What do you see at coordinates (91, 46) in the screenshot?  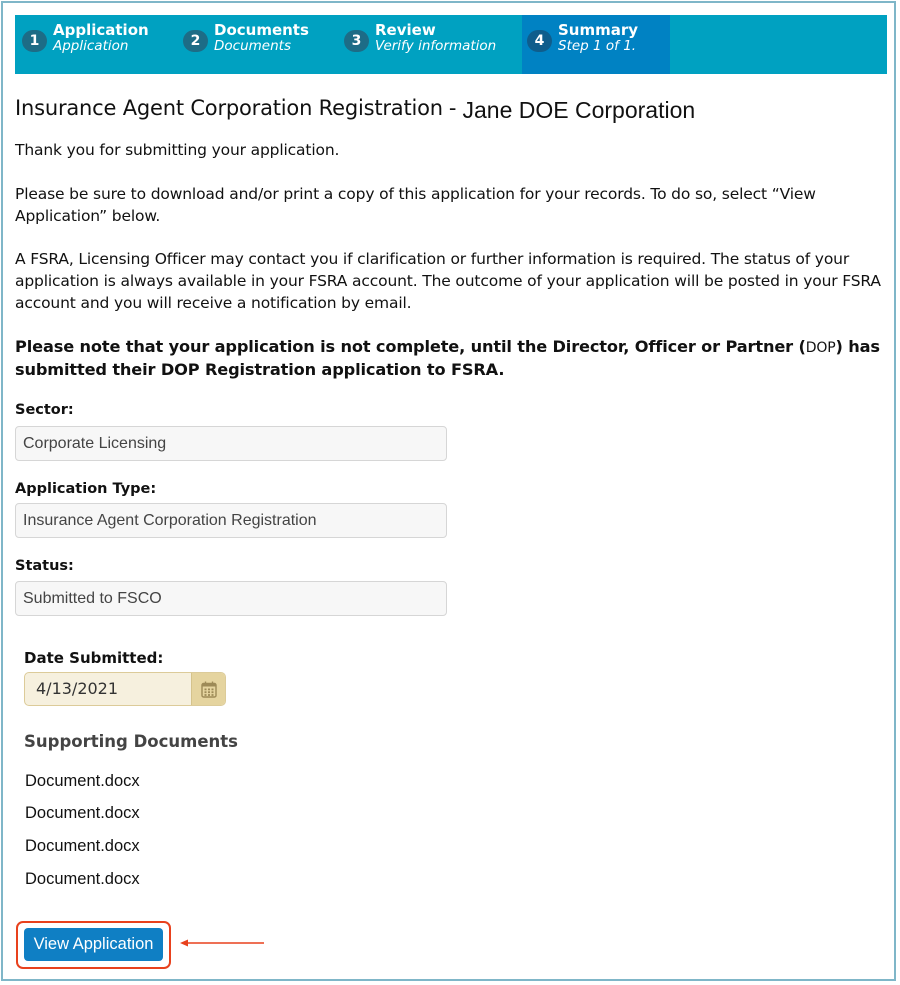 I see `step-subtitle: Application` at bounding box center [91, 46].